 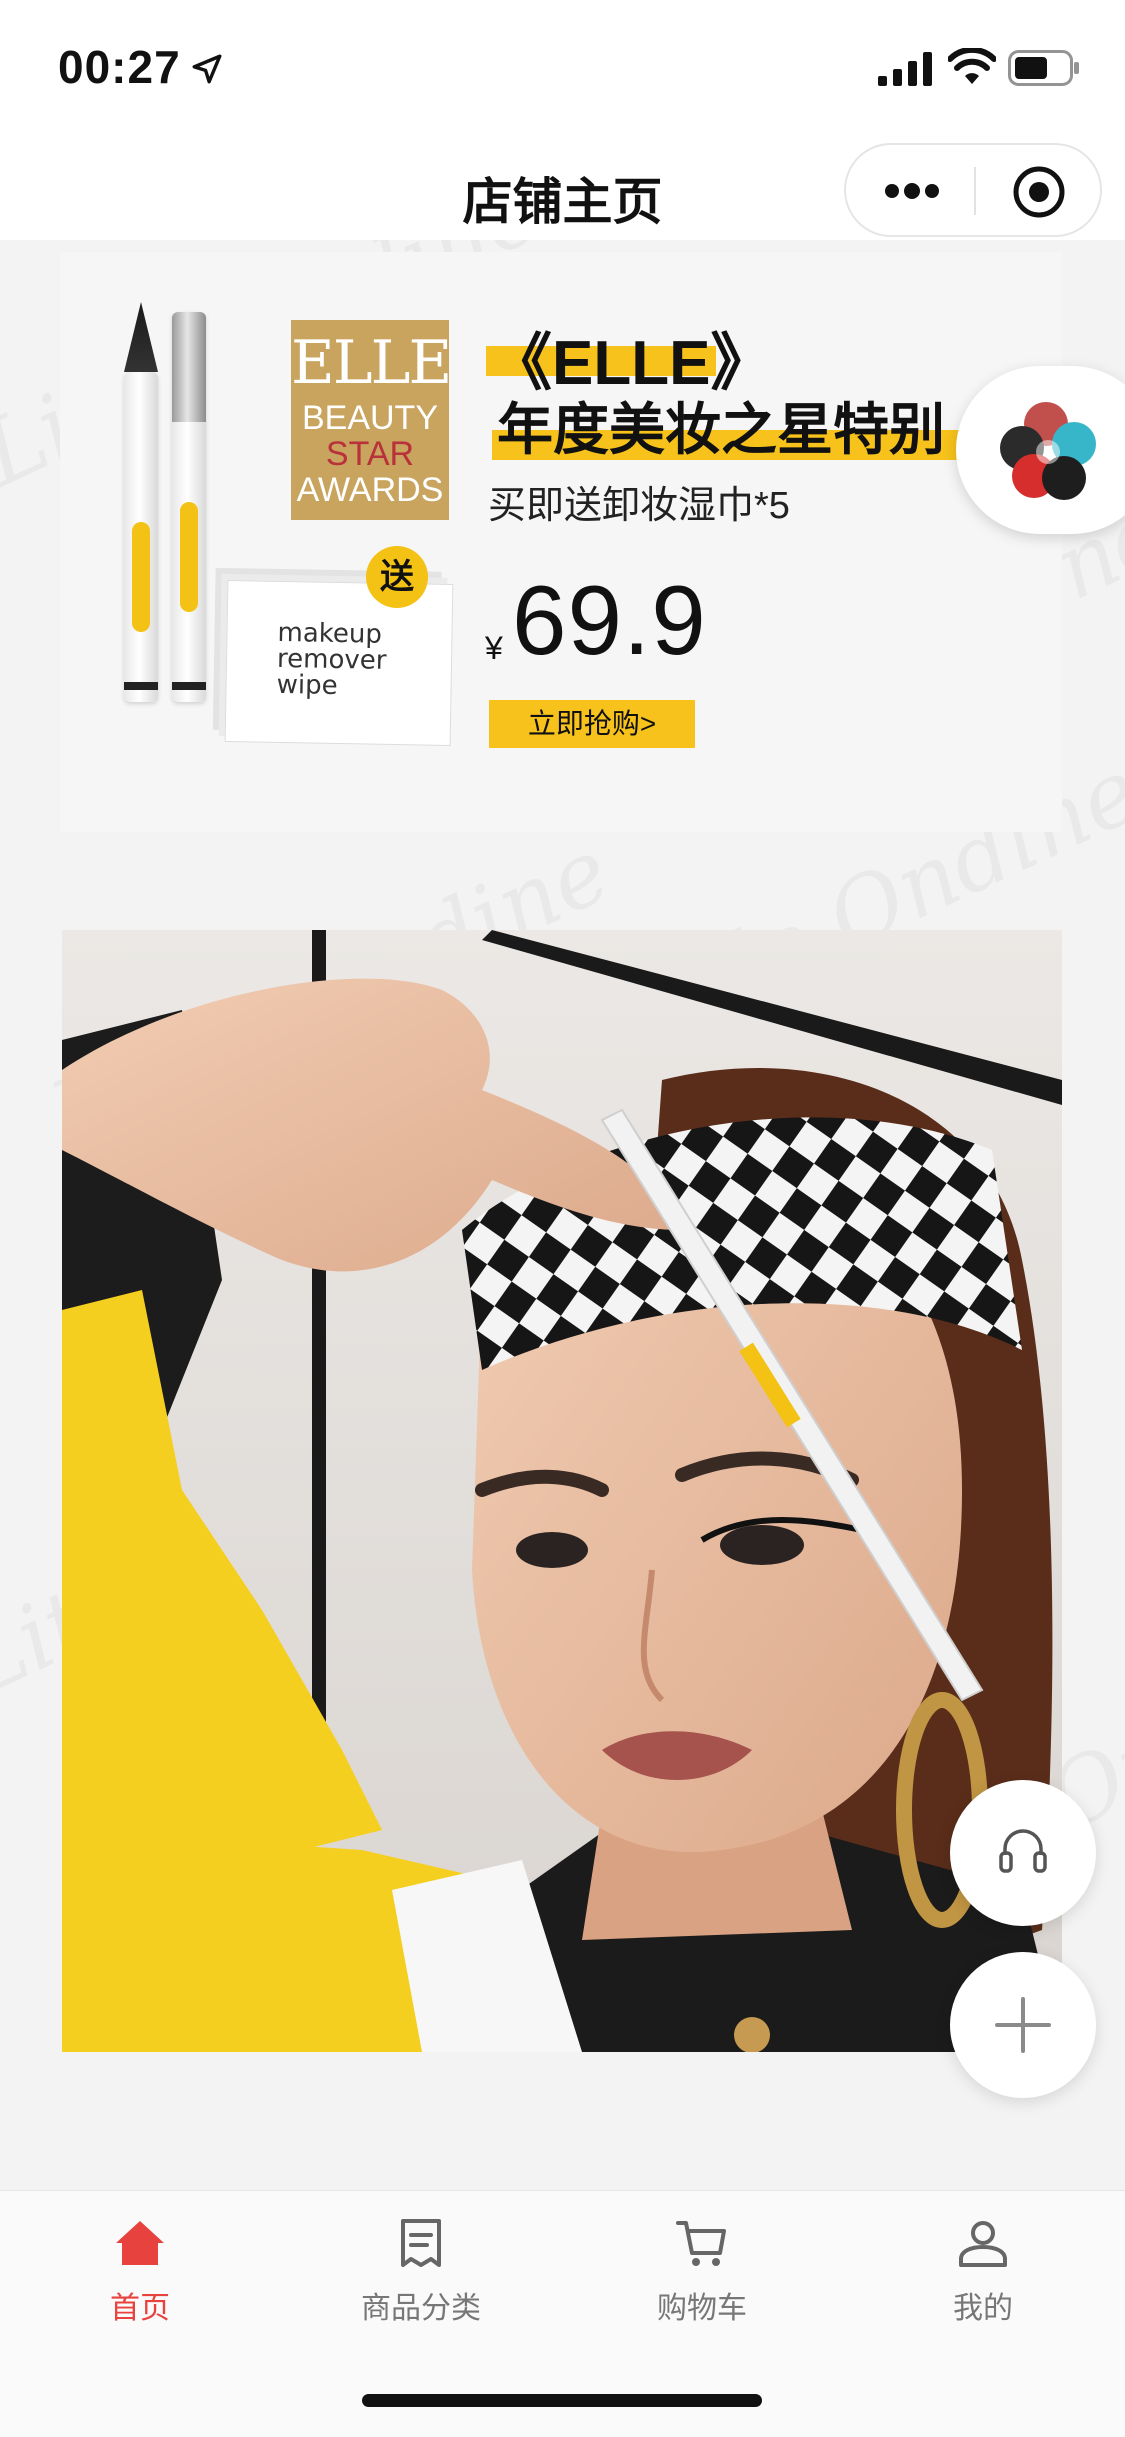 I want to click on tab-cart: 购物车, so click(x=702, y=2280).